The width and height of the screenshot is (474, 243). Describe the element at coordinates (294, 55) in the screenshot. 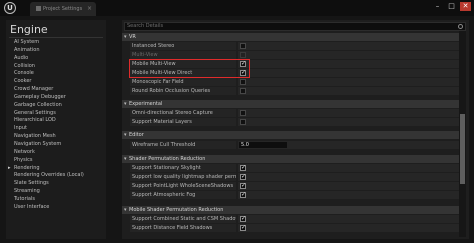

I see `row-multi-view: Multi-View` at that location.